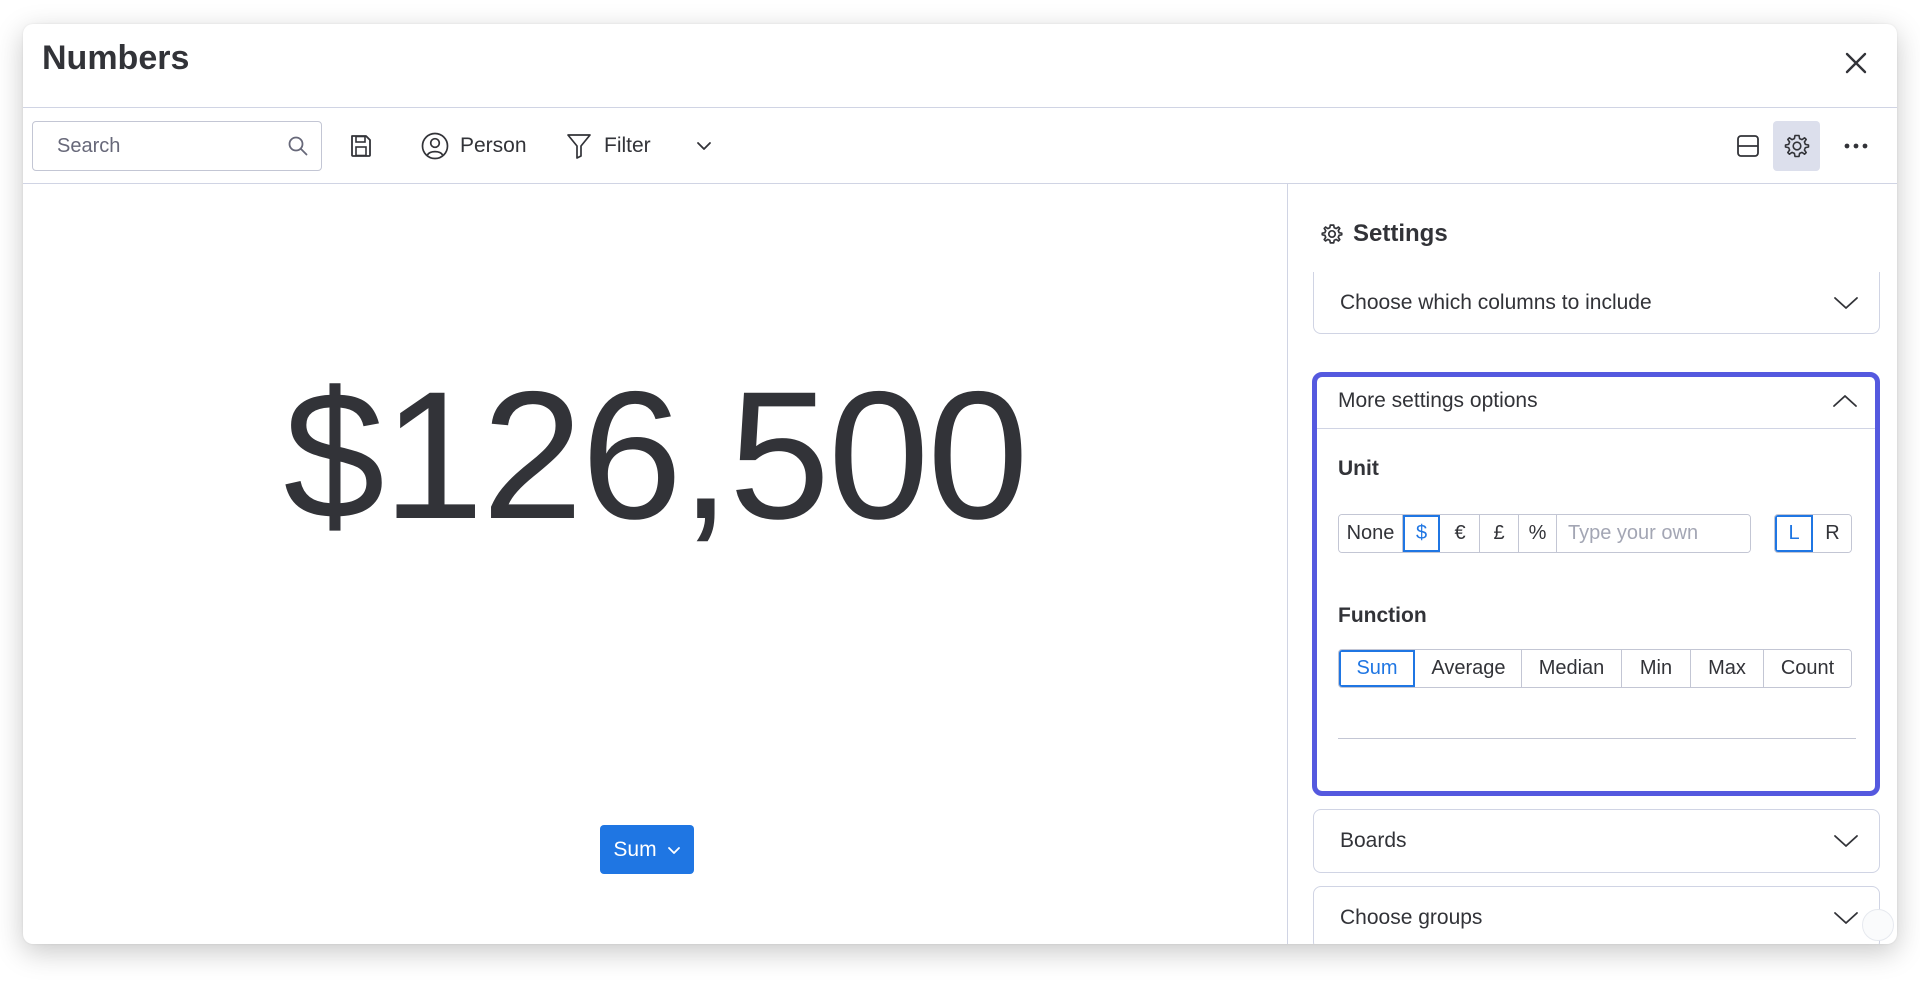 This screenshot has height=1008, width=1920. Describe the element at coordinates (116, 58) in the screenshot. I see `window-title: Numbers` at that location.